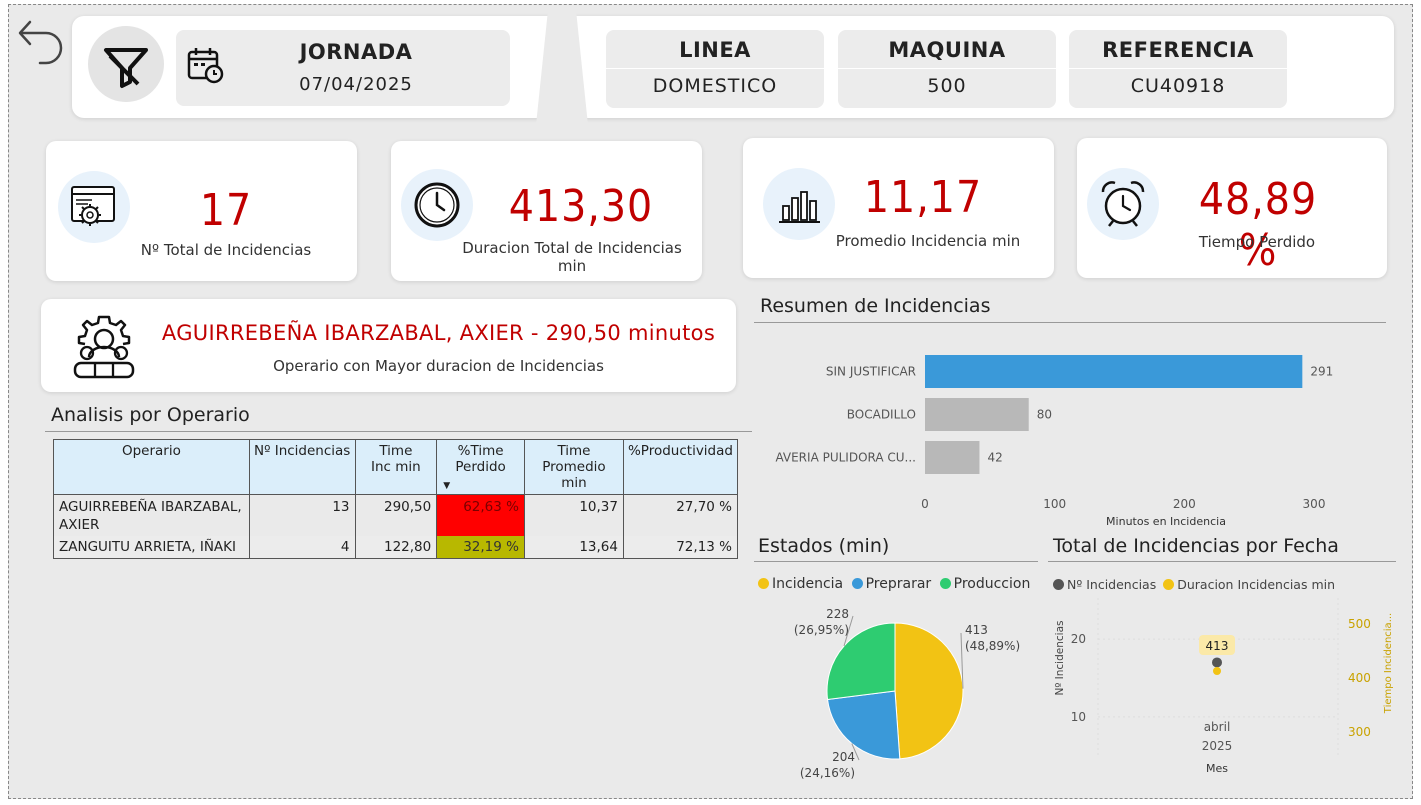  Describe the element at coordinates (302, 467) in the screenshot. I see `column-header-incidencias: Nº Incidencias` at that location.